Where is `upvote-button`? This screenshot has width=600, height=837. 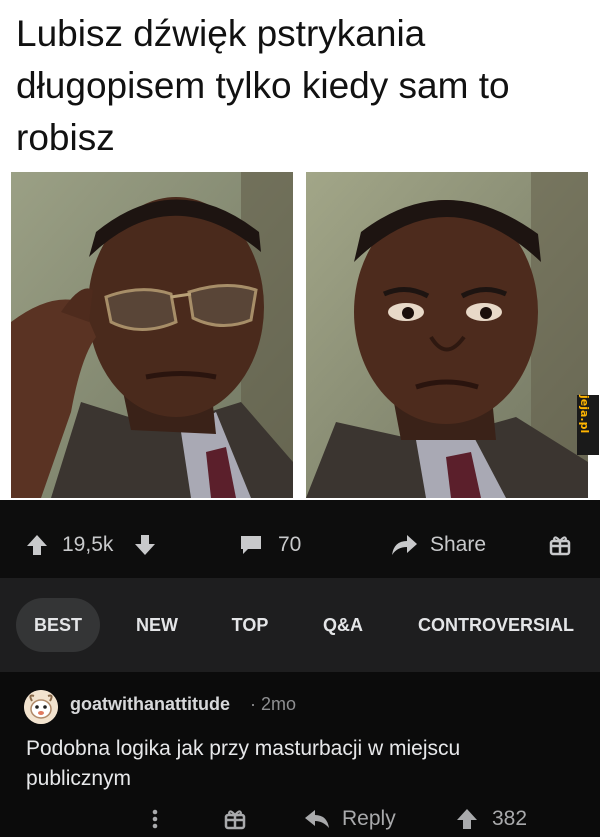 upvote-button is located at coordinates (37, 545).